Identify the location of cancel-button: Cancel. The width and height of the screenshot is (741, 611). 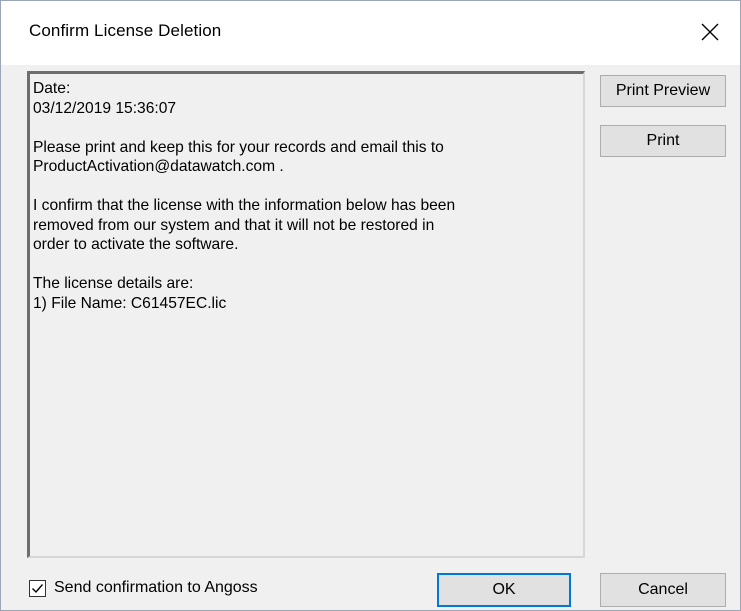
(663, 590).